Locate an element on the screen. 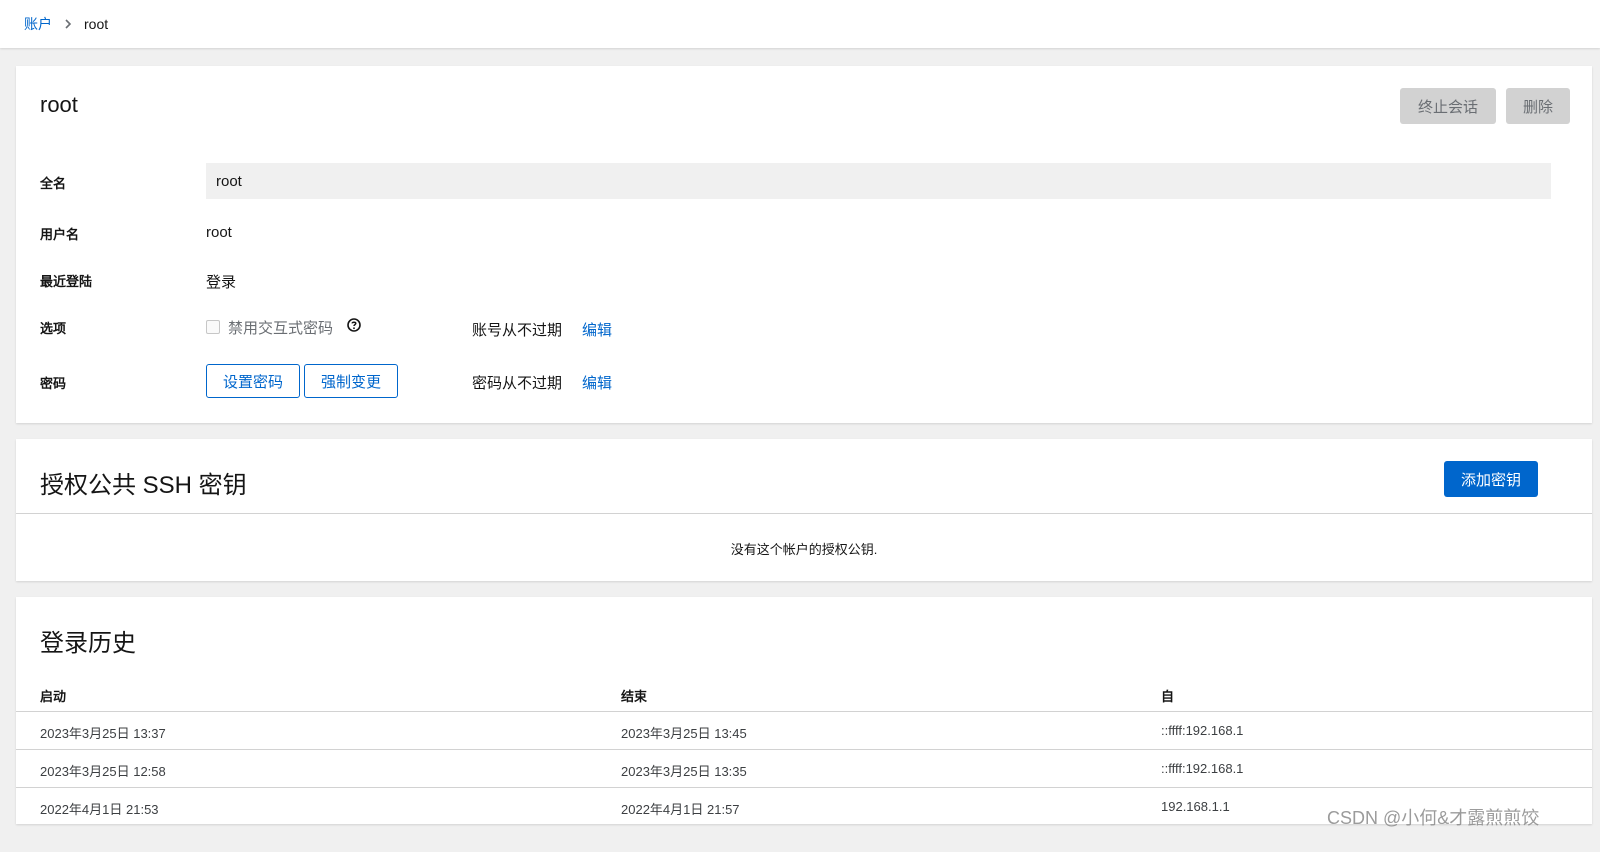  fullname-label: 全名 is located at coordinates (53, 183).